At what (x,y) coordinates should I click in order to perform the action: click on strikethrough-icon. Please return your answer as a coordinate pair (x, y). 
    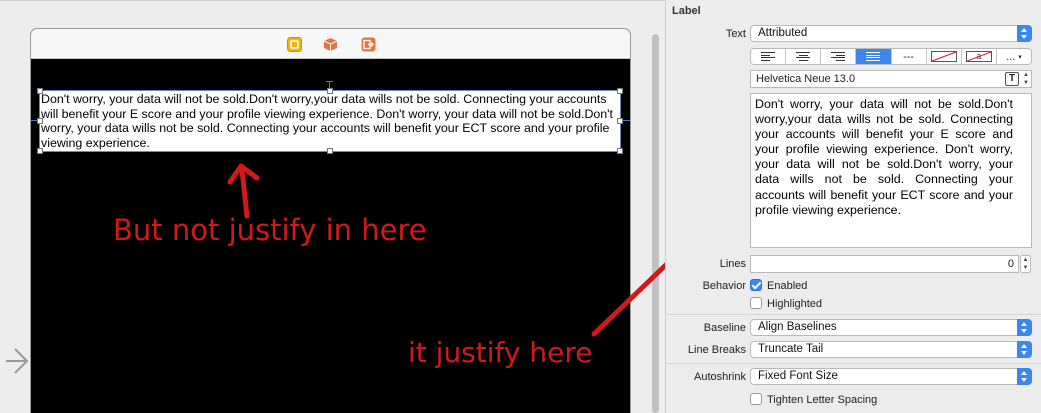
    Looking at the image, I should click on (943, 56).